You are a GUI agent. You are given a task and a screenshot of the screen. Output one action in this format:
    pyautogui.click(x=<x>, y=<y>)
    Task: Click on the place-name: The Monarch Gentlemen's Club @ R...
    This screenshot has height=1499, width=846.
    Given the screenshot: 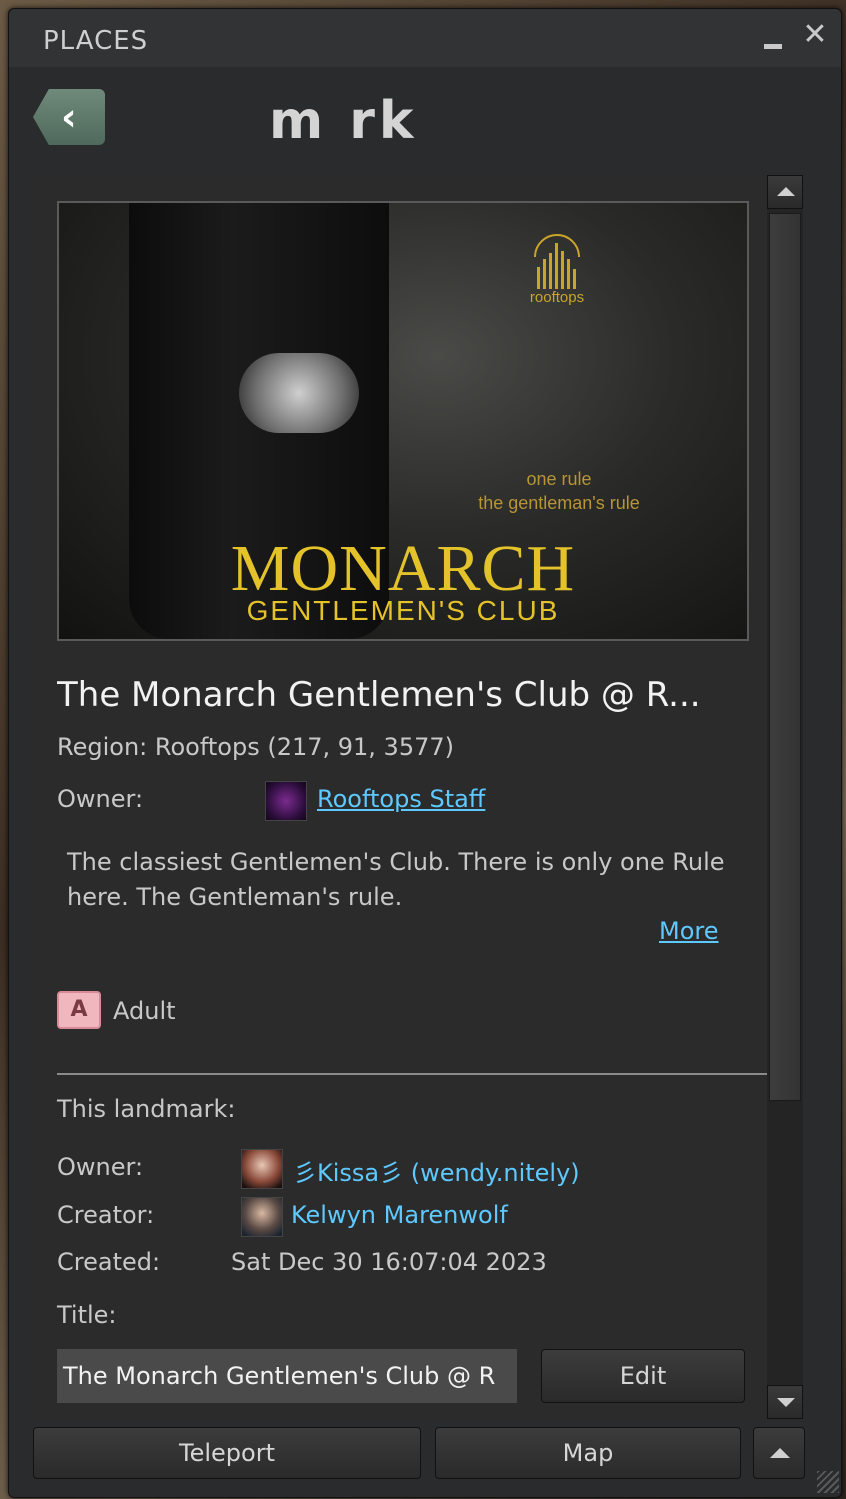 What is the action you would take?
    pyautogui.click(x=379, y=695)
    